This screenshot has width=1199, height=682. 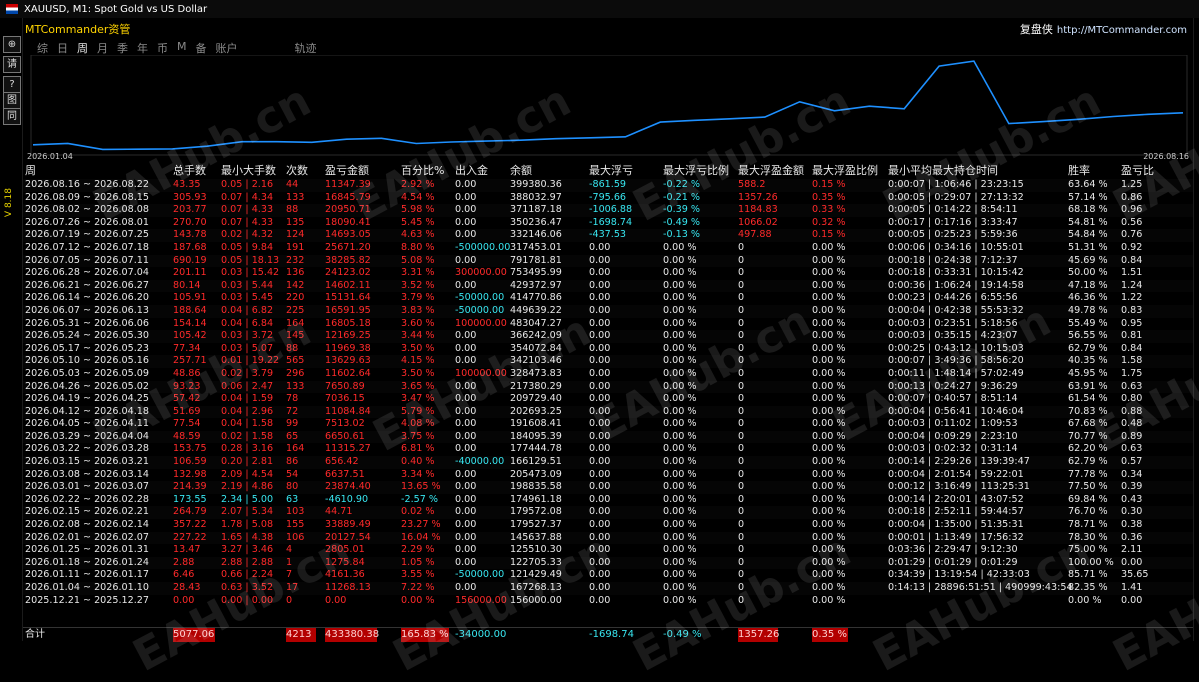 I want to click on tab-10: 轨迹, so click(x=306, y=48).